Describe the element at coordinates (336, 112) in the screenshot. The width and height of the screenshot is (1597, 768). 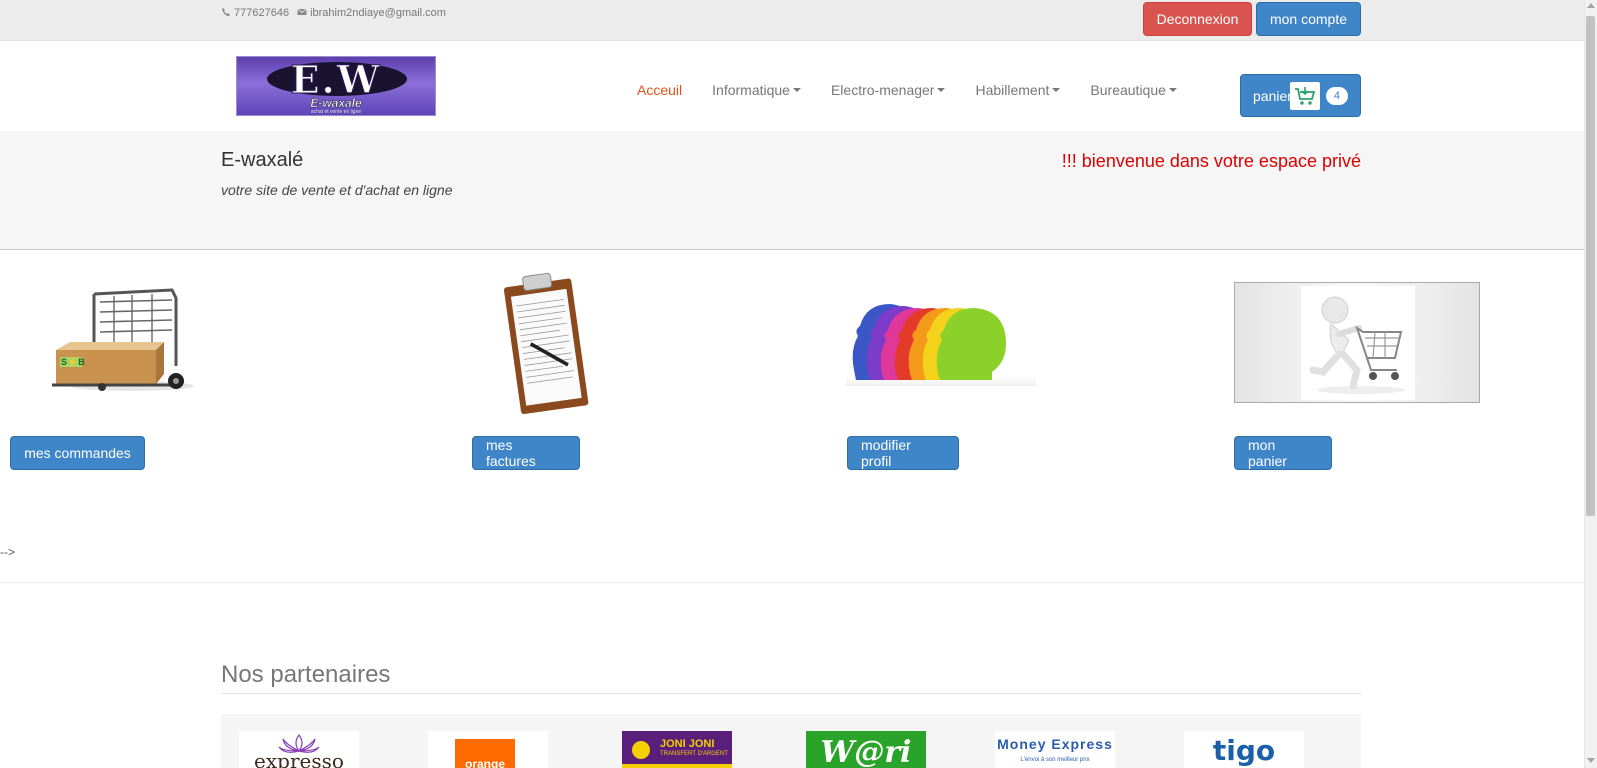
I see `logo-tagline: achat et vente en ligne` at that location.